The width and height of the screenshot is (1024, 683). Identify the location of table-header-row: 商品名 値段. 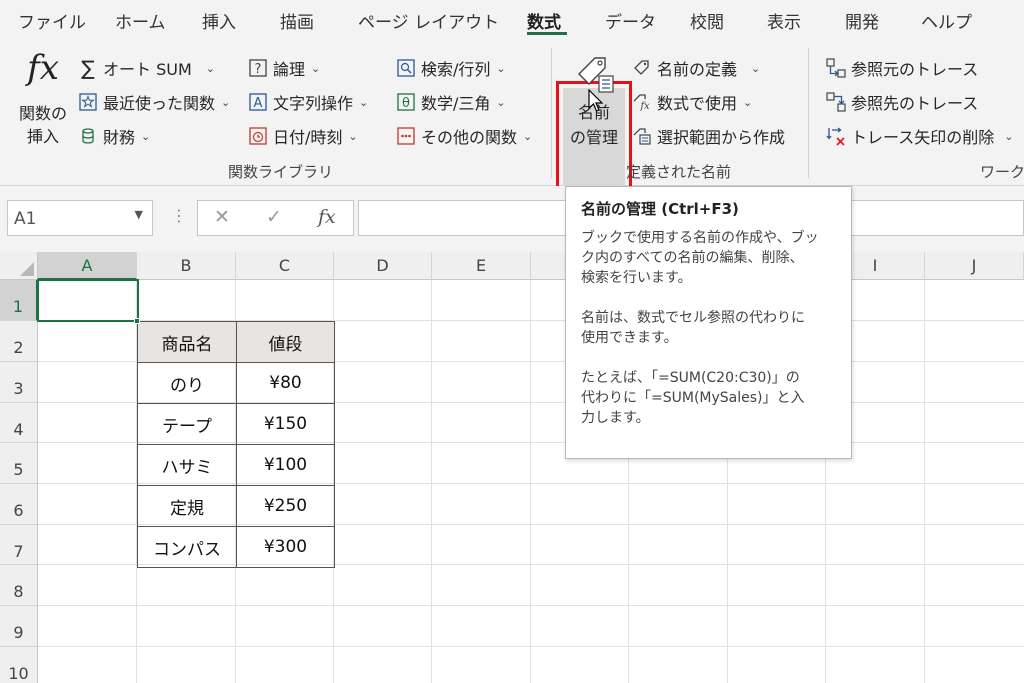
(236, 342).